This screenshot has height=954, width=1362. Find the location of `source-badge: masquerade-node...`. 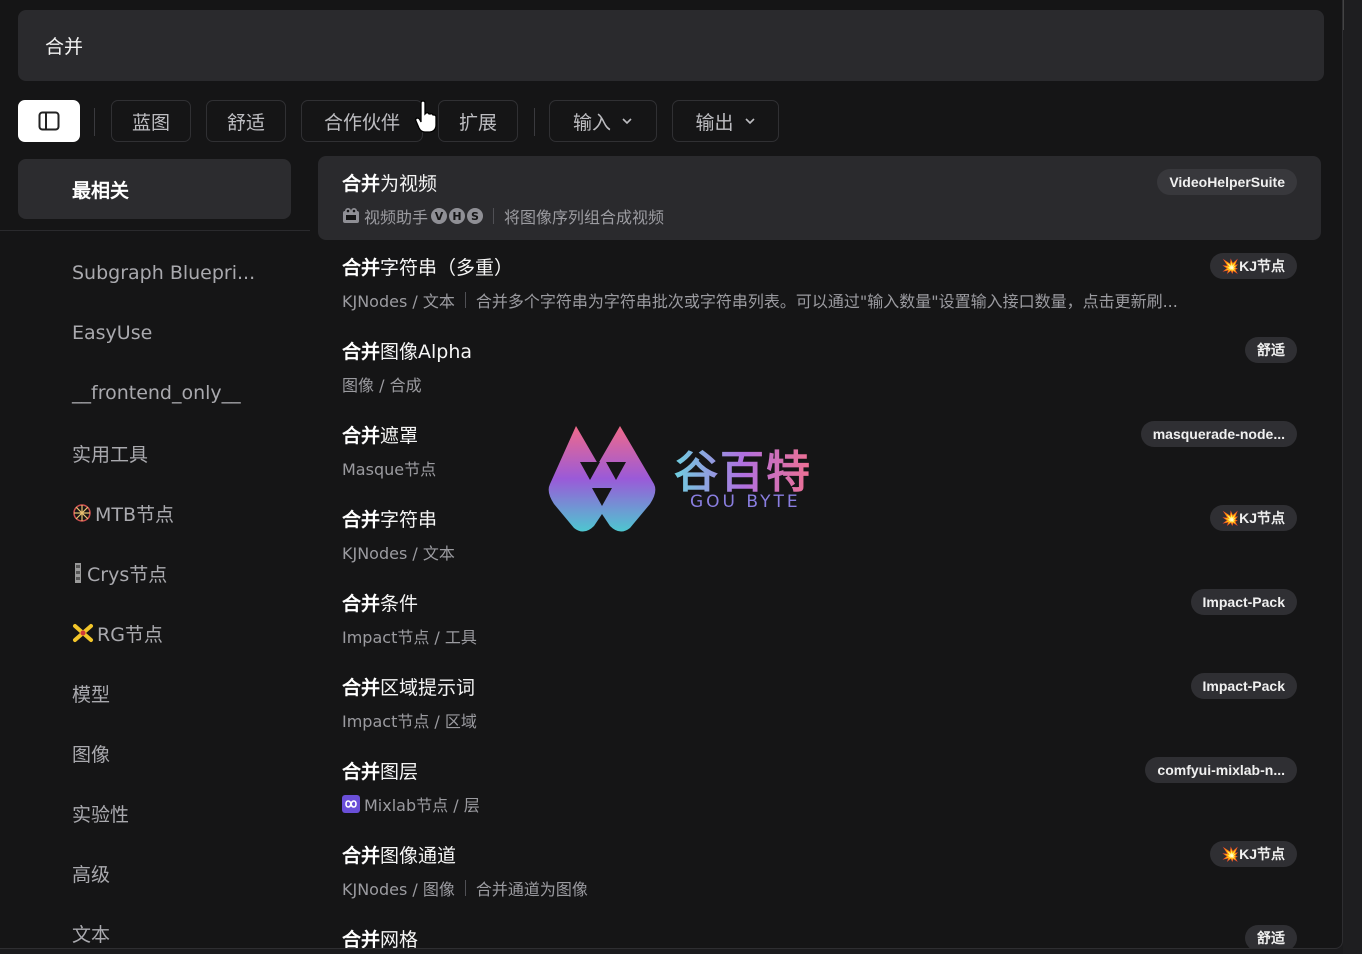

source-badge: masquerade-node... is located at coordinates (1218, 434).